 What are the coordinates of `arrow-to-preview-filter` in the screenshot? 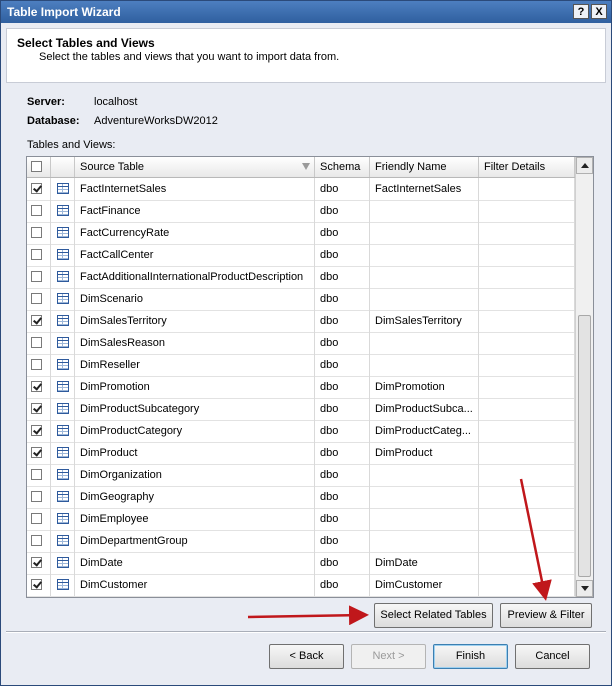 It's located at (535, 539).